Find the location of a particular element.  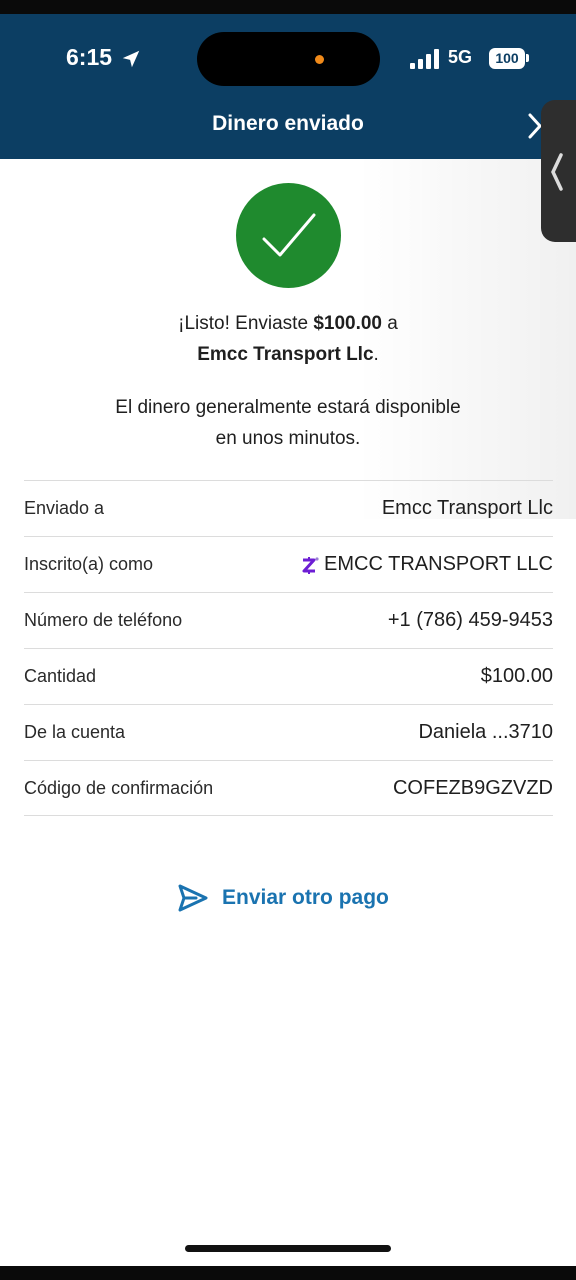

privacy-indicator-dot is located at coordinates (319, 59).